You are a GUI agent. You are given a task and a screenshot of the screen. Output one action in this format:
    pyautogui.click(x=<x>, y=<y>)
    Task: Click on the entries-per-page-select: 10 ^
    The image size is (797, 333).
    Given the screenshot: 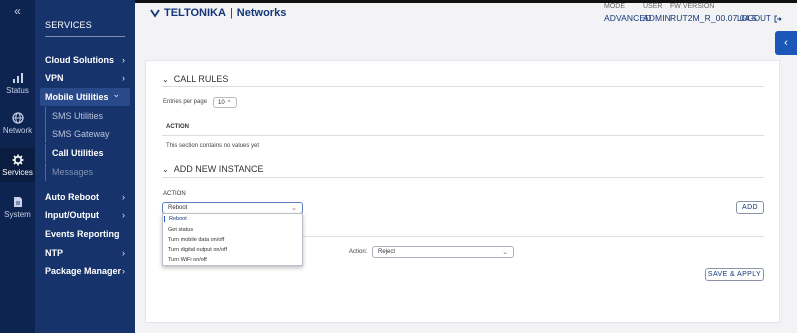 What is the action you would take?
    pyautogui.click(x=225, y=102)
    